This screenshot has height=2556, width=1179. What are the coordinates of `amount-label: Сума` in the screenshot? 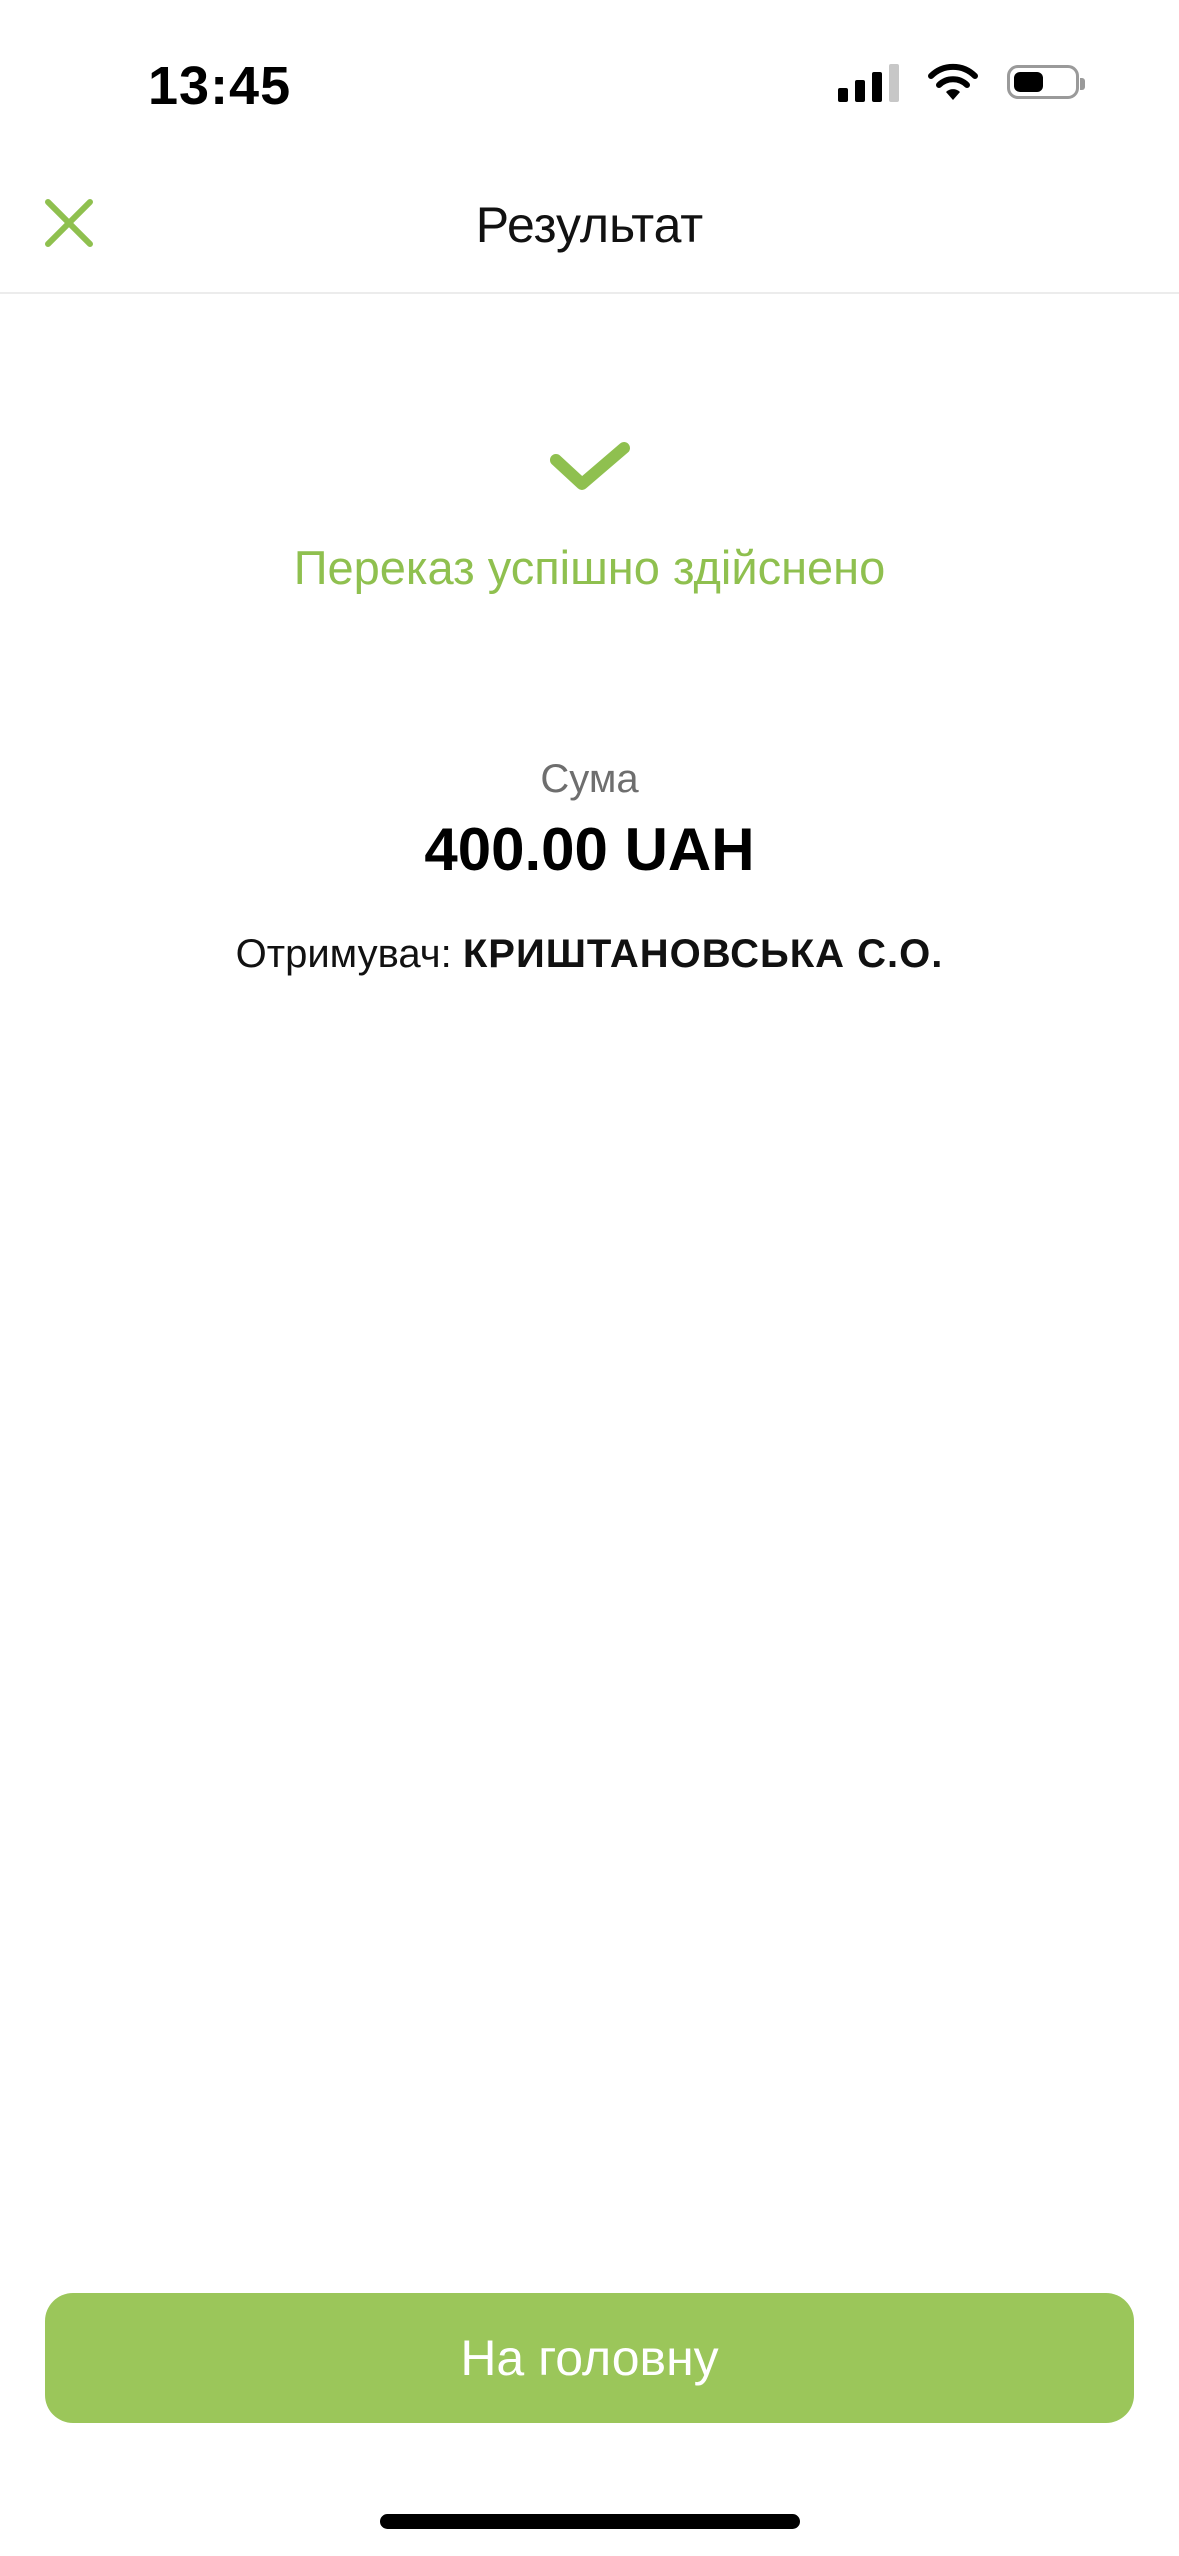 It's located at (589, 779).